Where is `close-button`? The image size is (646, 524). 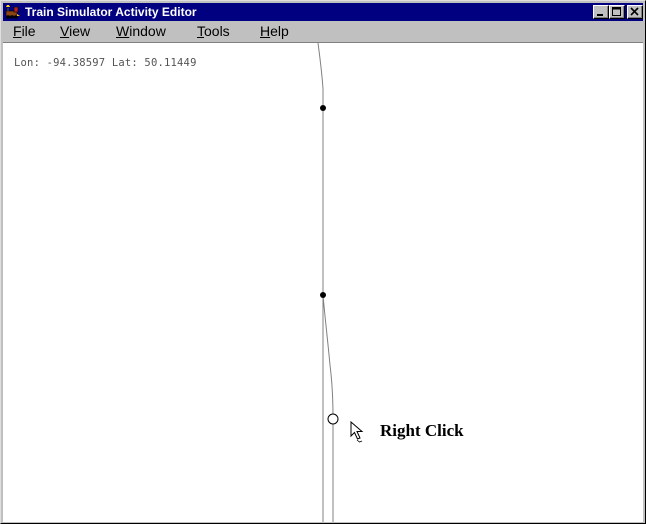
close-button is located at coordinates (635, 12).